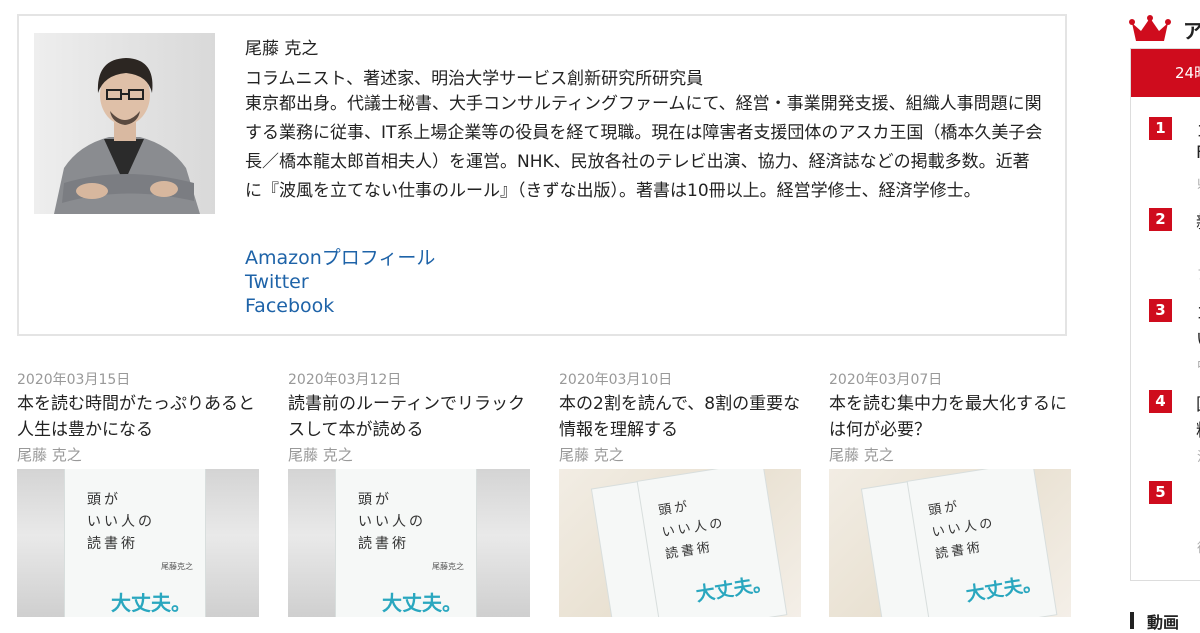  I want to click on article-date: 2020年03月07日, so click(886, 380).